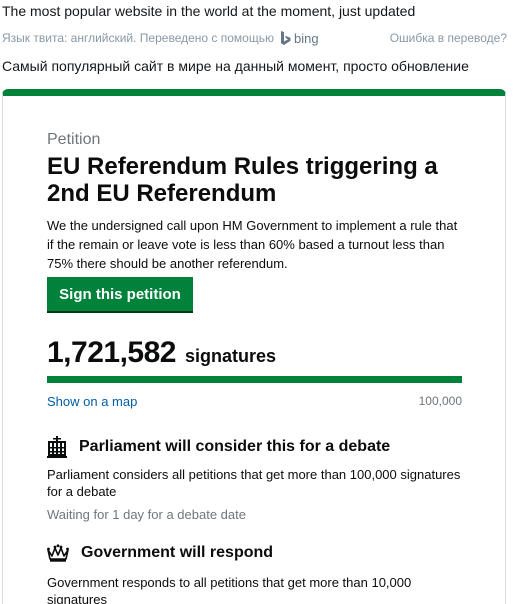  Describe the element at coordinates (230, 356) in the screenshot. I see `signatures-label: signatures` at that location.